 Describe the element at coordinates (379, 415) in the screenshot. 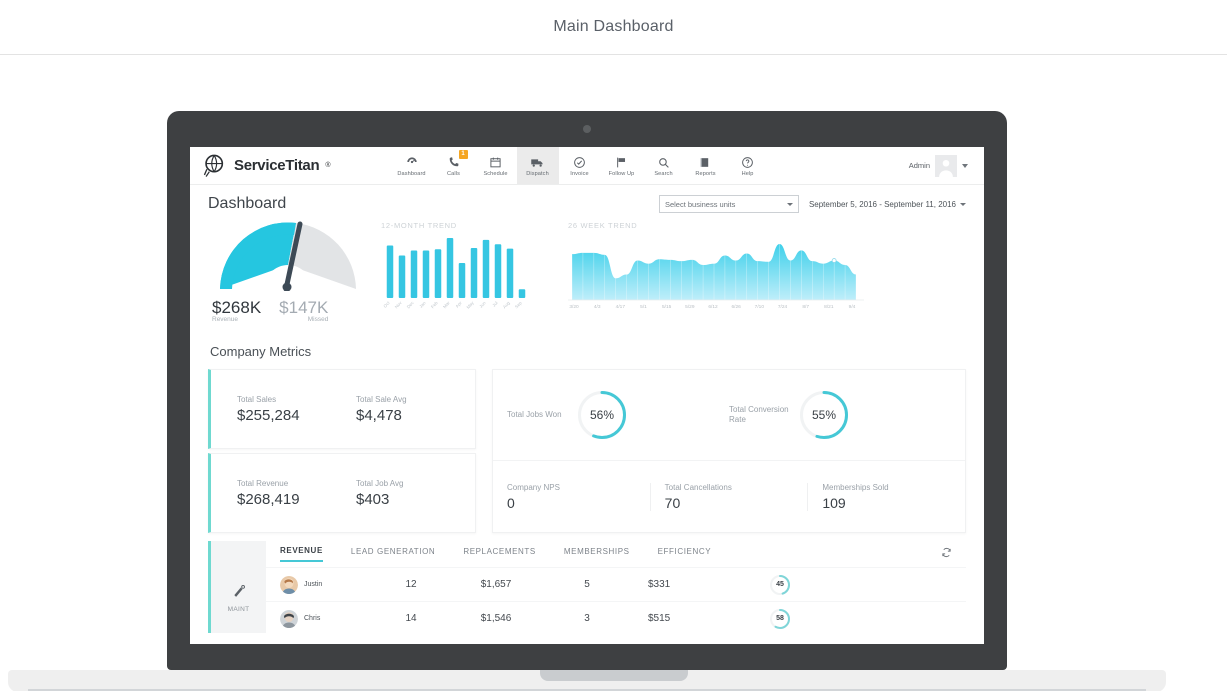

I see `metric-value: $4,478` at that location.